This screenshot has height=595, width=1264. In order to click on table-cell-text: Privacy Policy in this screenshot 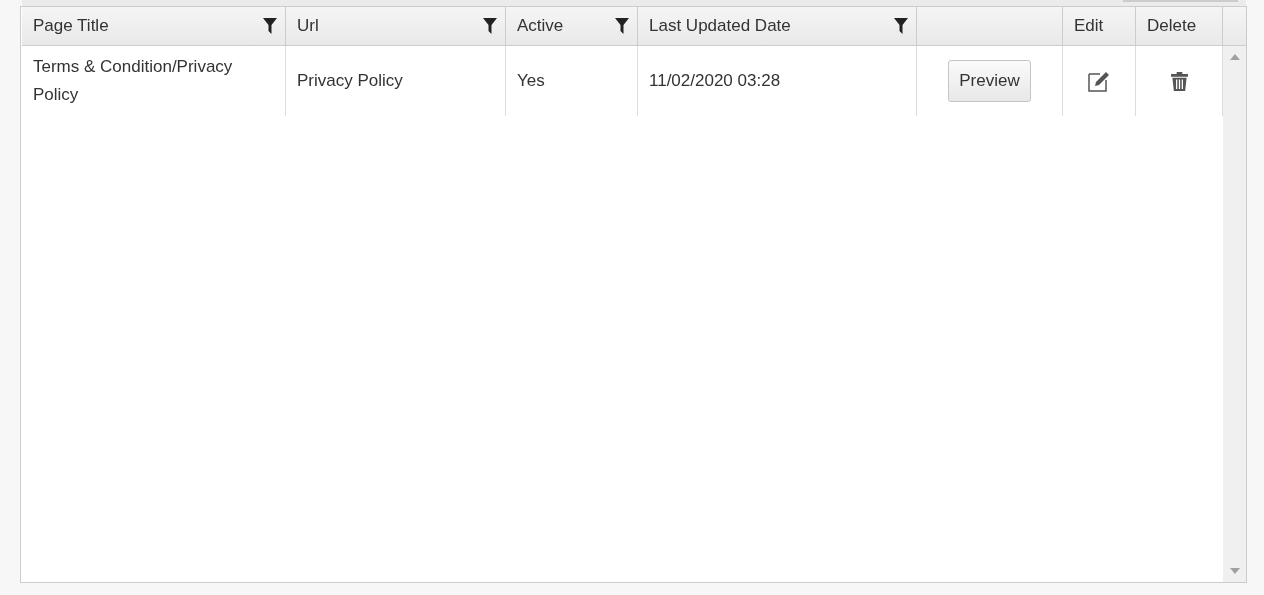, I will do `click(350, 81)`.